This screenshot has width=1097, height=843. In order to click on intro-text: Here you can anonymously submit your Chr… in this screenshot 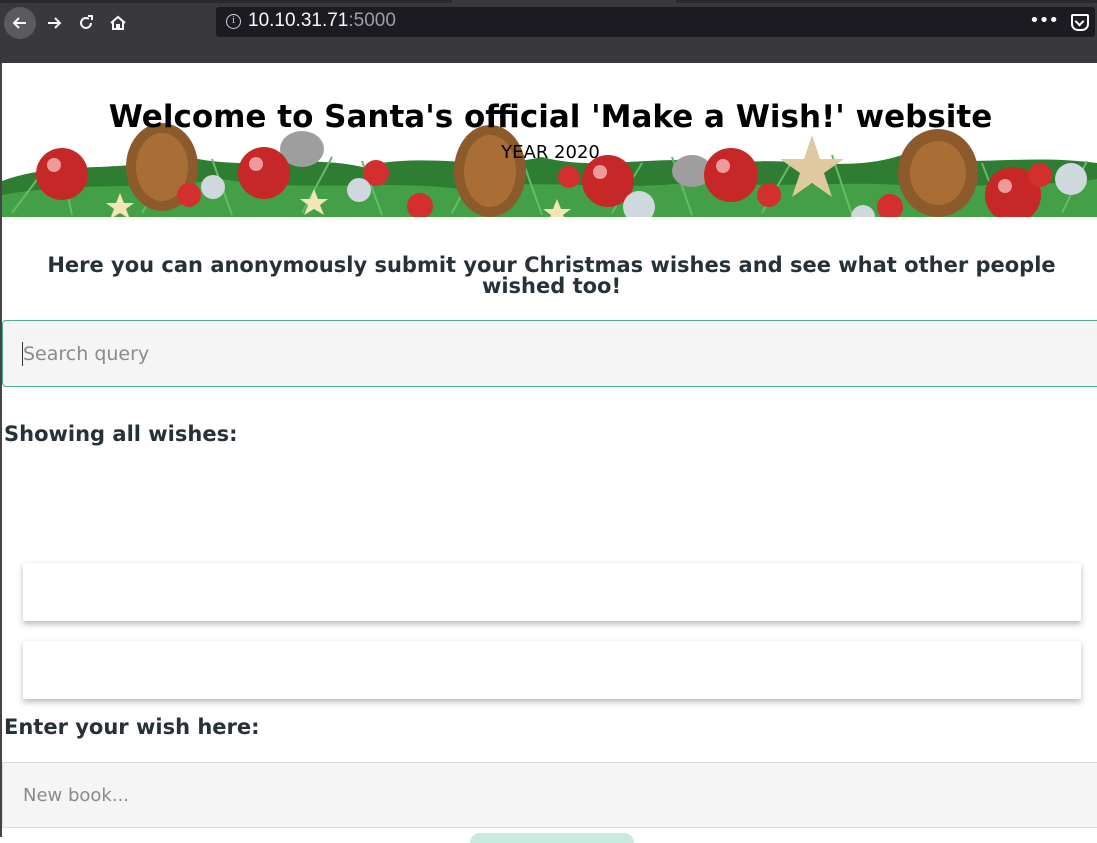, I will do `click(551, 275)`.